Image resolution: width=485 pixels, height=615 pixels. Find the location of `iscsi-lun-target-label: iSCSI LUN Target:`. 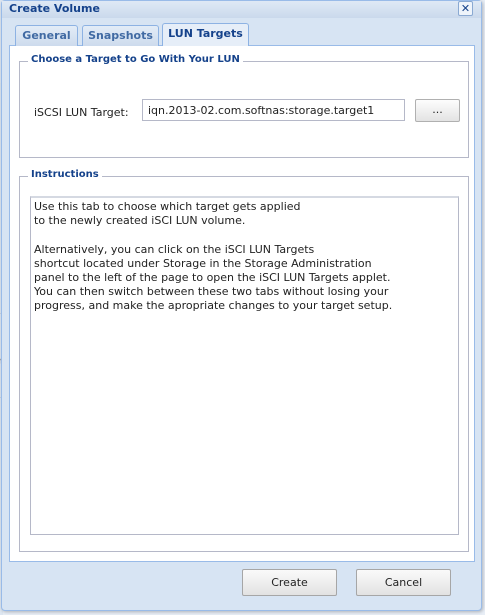

iscsi-lun-target-label: iSCSI LUN Target: is located at coordinates (81, 112).